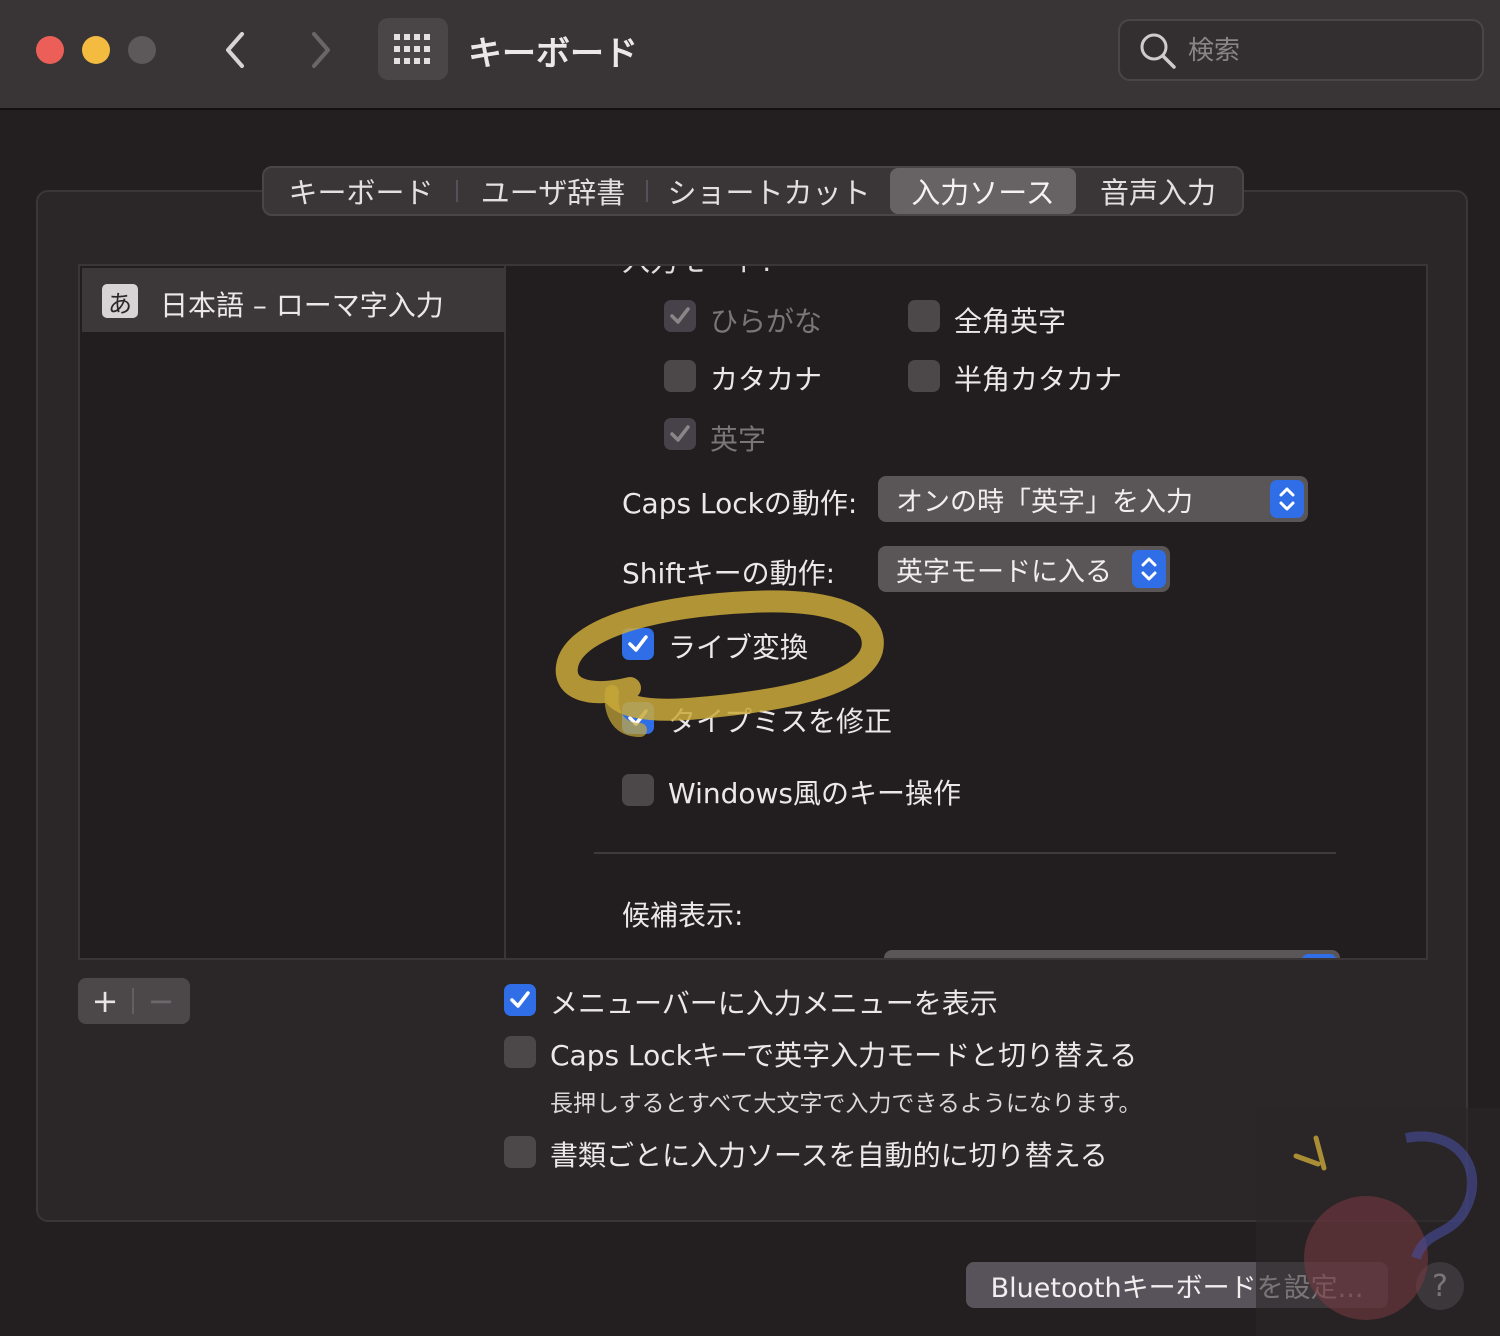  Describe the element at coordinates (1044, 502) in the screenshot. I see `caps-lock-behavior-value: オンの時「英字」を入力` at that location.